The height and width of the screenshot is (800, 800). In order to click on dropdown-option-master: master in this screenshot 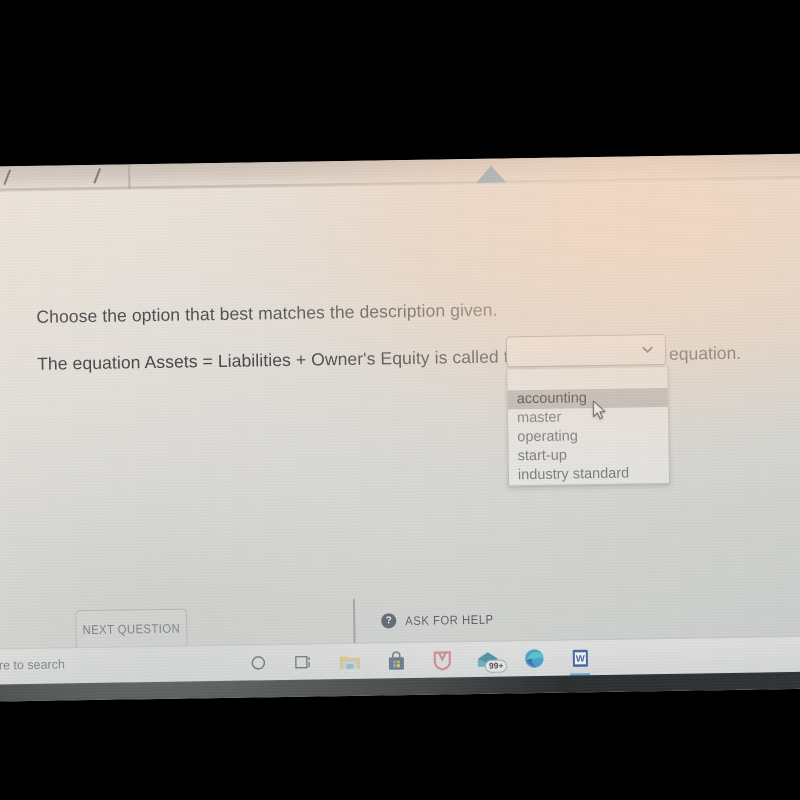, I will do `click(588, 418)`.